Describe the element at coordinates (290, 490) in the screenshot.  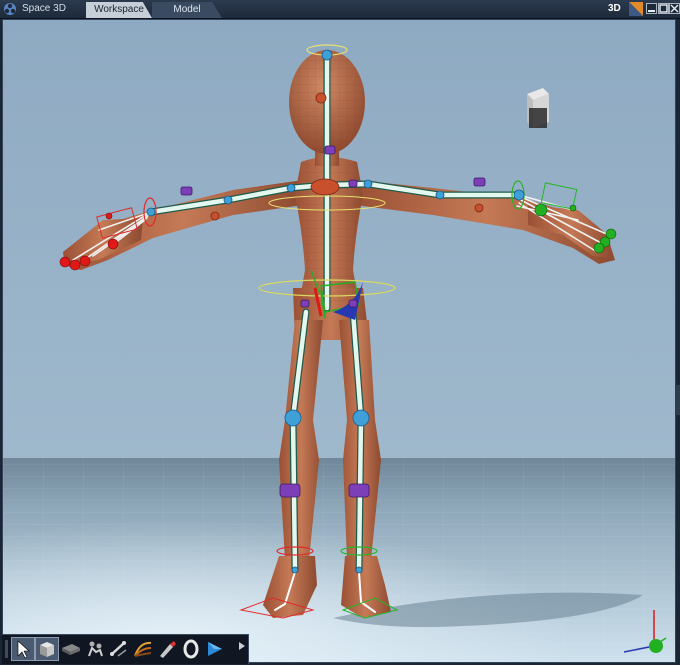
I see `ctrl-left-thigh` at that location.